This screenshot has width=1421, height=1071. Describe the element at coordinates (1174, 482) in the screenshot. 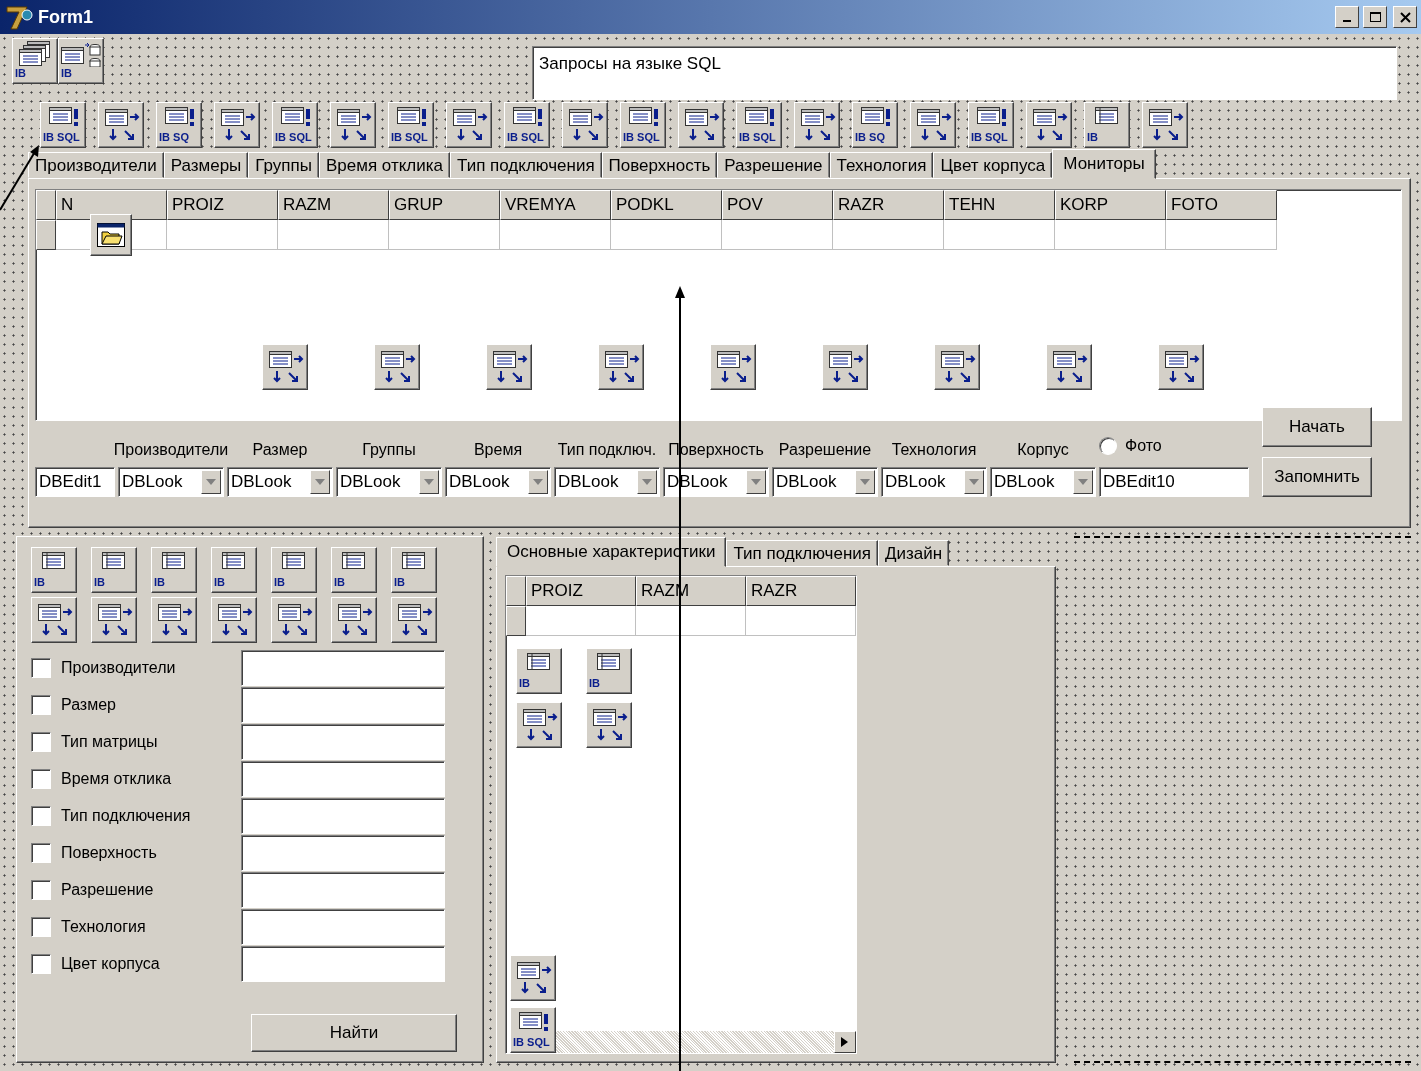

I see `text-field: DBEdit10` at that location.